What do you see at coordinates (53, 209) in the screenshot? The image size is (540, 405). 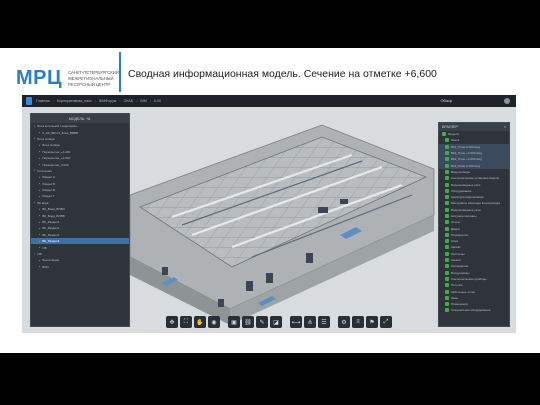 I see `tree-item-label: ВК_Вода_ВОВО` at bounding box center [53, 209].